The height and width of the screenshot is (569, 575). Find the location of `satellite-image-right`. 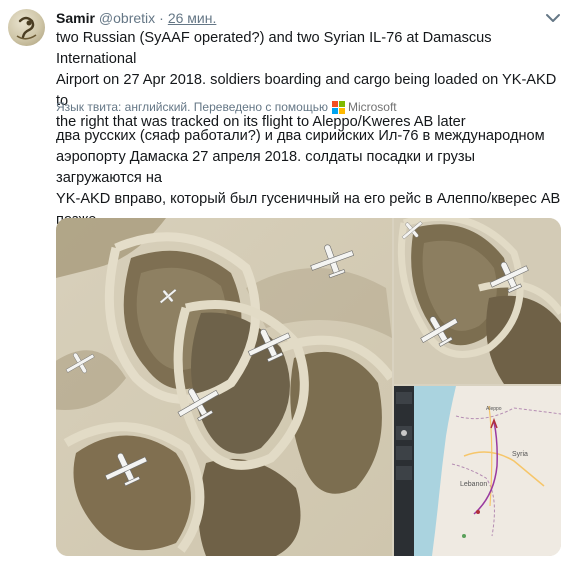

satellite-image-right is located at coordinates (477, 301).